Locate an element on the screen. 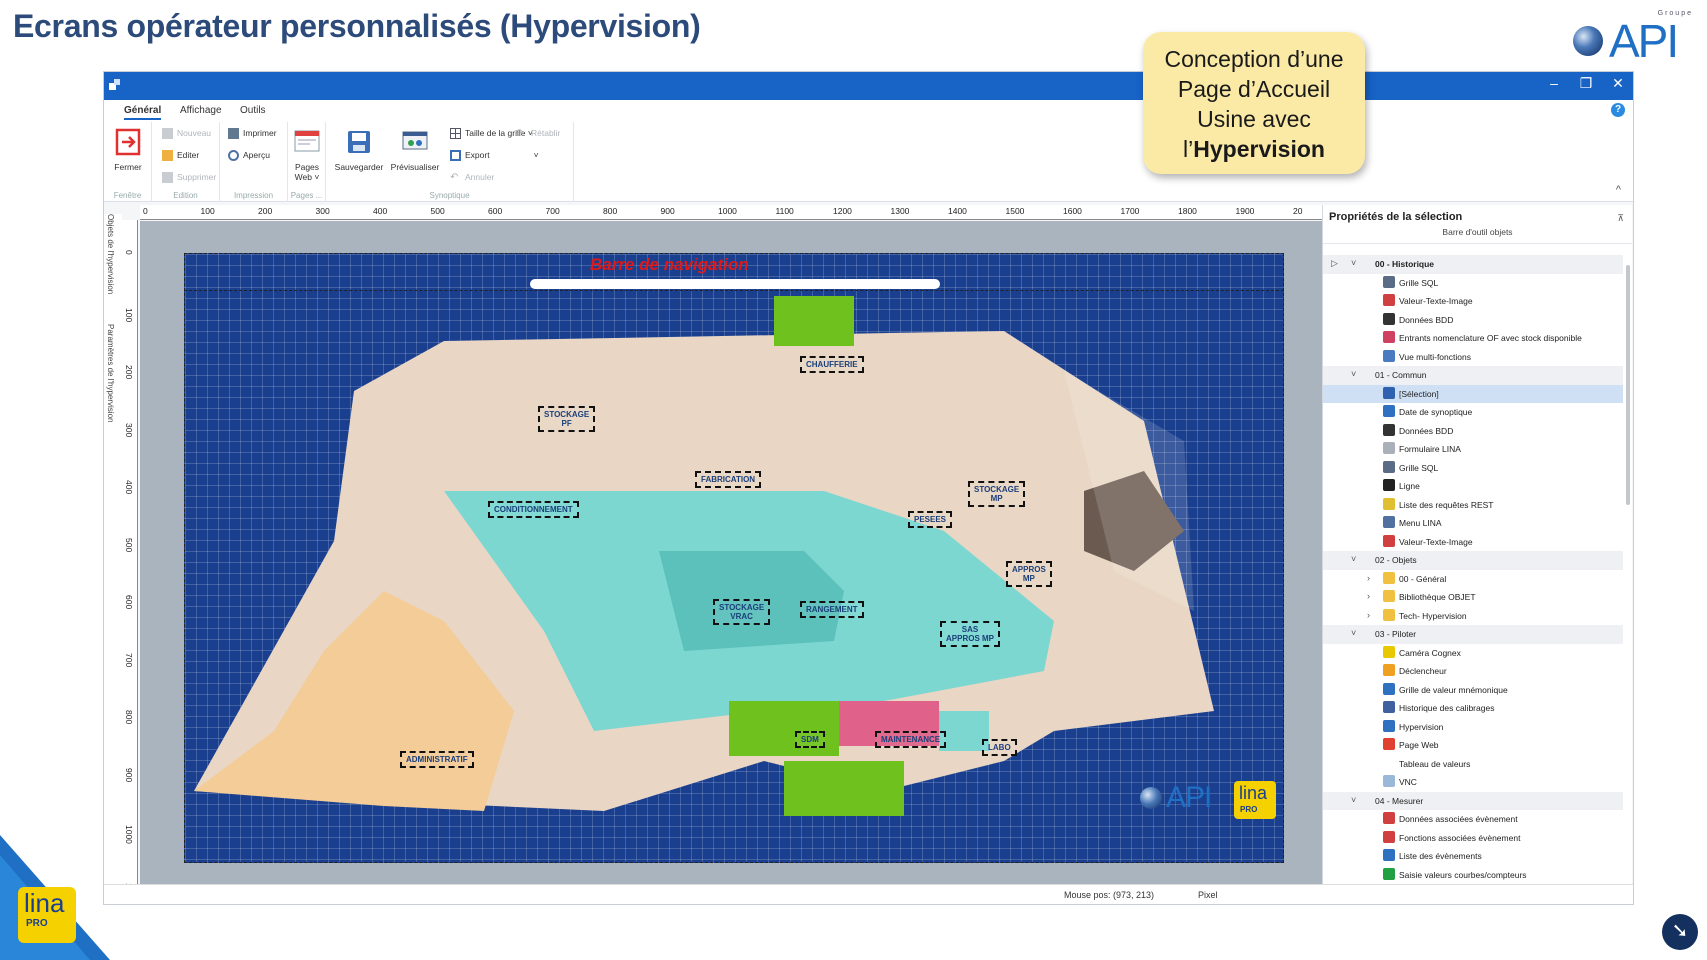 This screenshot has height=960, width=1707. imprimer-button: Imprimer is located at coordinates (252, 134).